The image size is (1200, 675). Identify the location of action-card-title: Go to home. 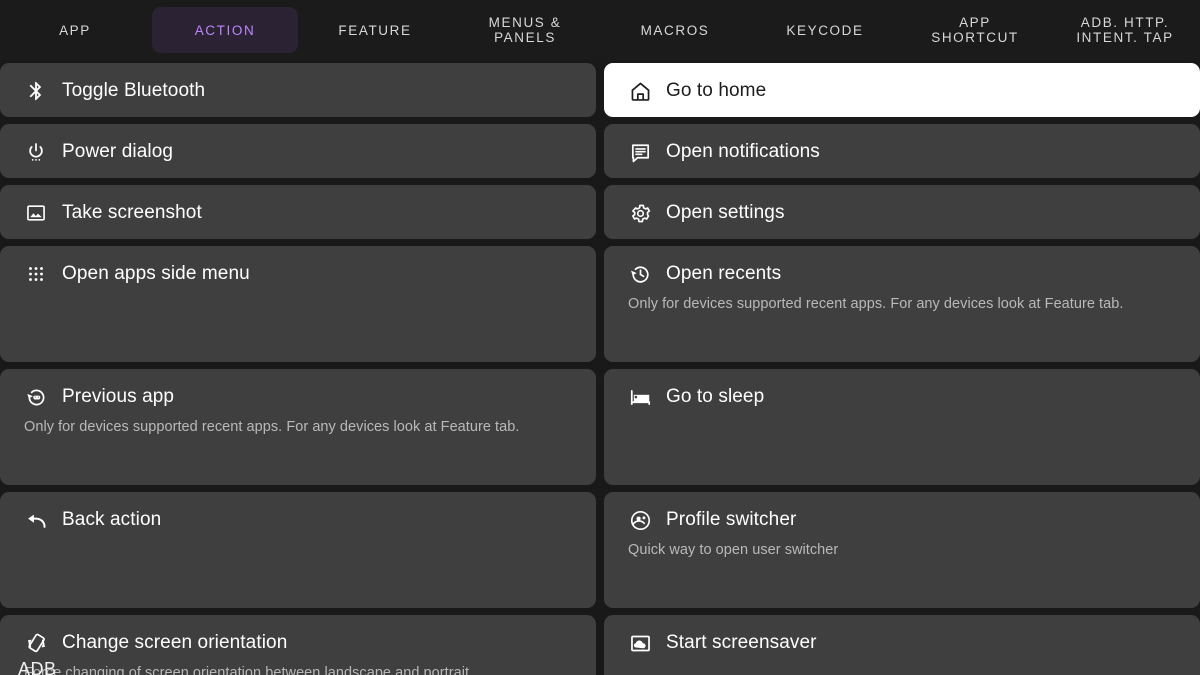
(716, 90).